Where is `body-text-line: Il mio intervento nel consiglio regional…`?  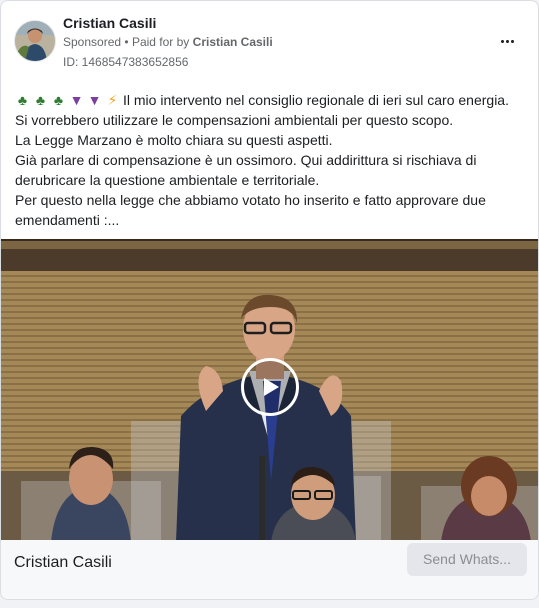
body-text-line: Il mio intervento nel consiglio regional… is located at coordinates (316, 100).